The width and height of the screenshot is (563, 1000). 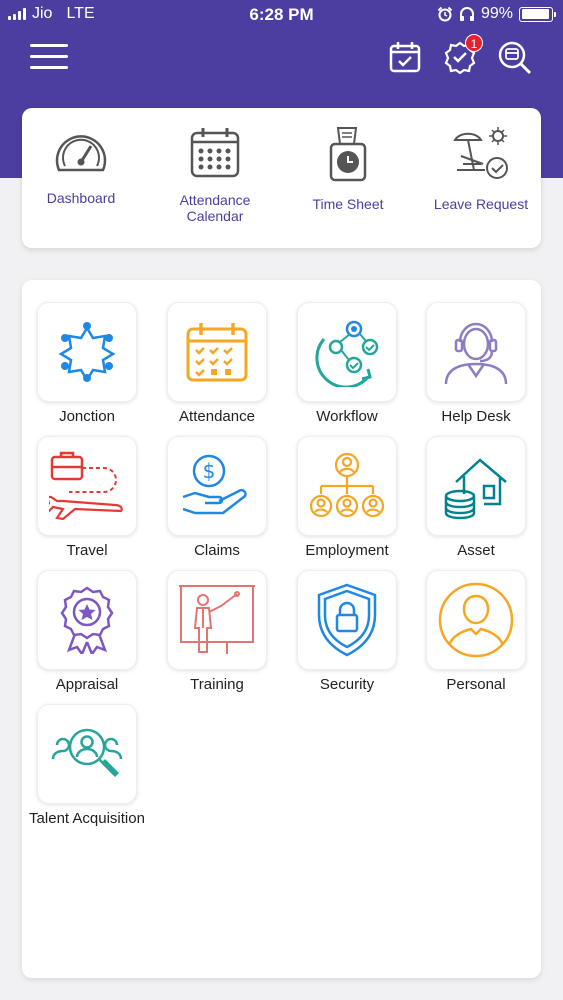 I want to click on search-button, so click(x=514, y=57).